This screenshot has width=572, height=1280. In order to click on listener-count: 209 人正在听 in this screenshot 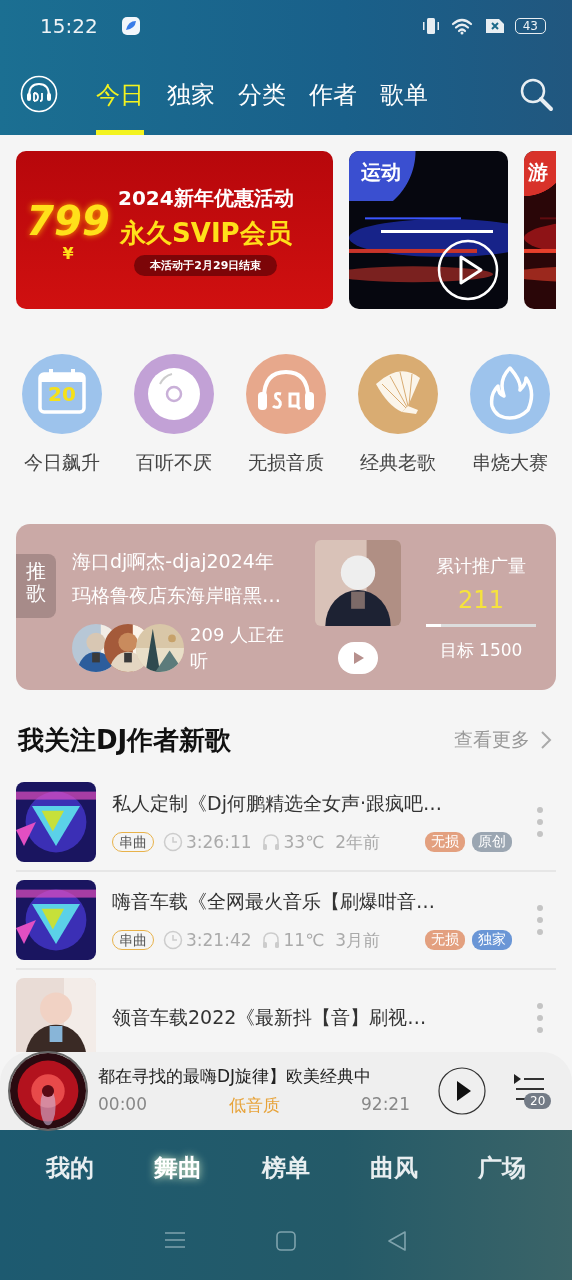, I will do `click(238, 648)`.